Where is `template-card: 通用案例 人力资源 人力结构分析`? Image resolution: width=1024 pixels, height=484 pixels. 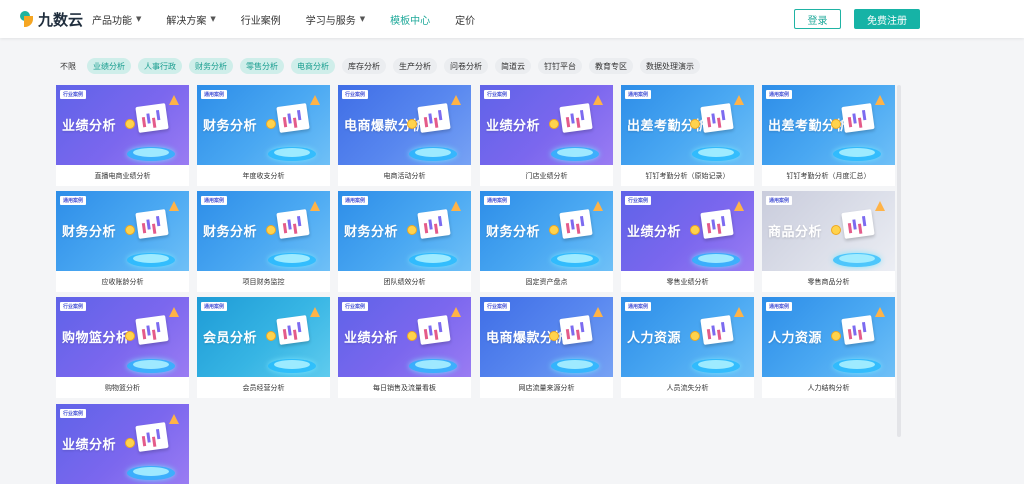
template-card: 通用案例 人力资源 人力结构分析 is located at coordinates (828, 347).